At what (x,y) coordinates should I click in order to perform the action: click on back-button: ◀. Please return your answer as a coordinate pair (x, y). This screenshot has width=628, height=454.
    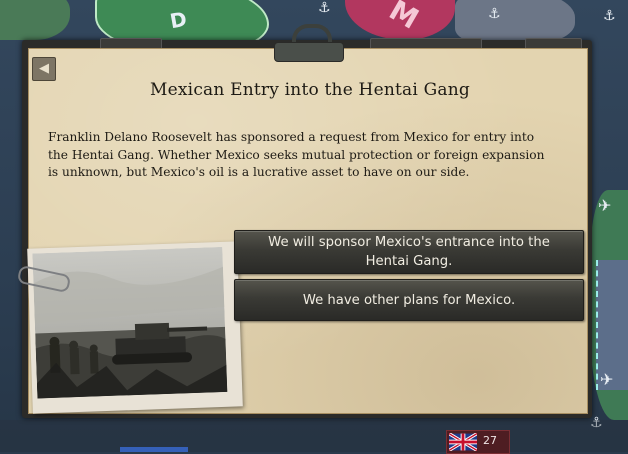
    Looking at the image, I should click on (44, 69).